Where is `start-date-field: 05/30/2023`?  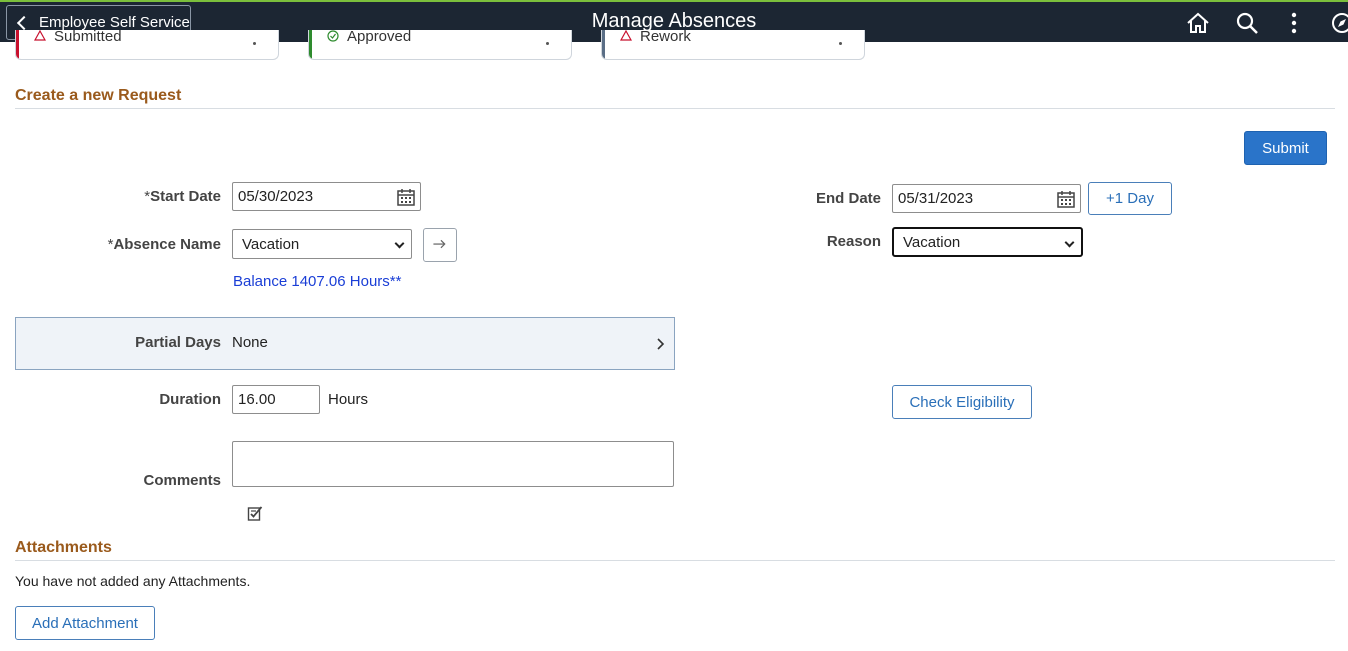
start-date-field: 05/30/2023 is located at coordinates (326, 196).